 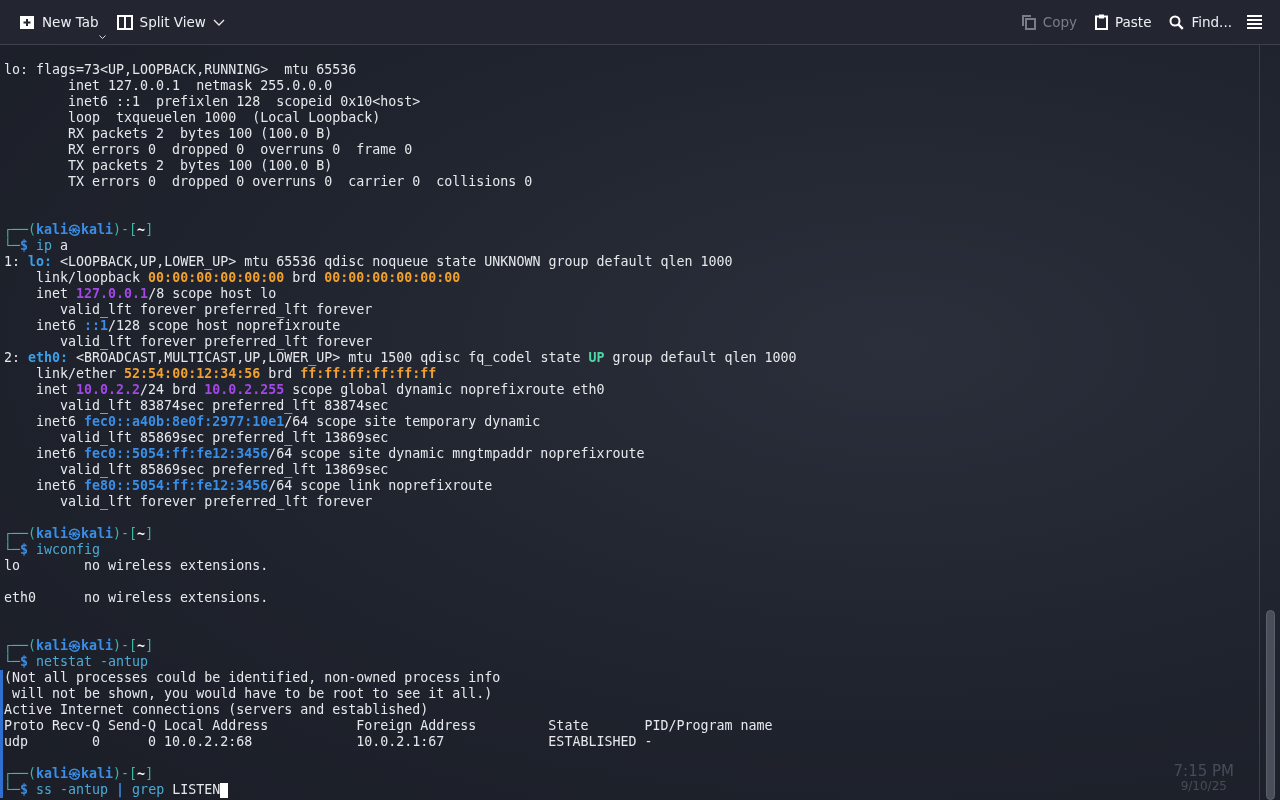 What do you see at coordinates (36, 246) in the screenshot?
I see `terminal-line: └─$ ip a` at bounding box center [36, 246].